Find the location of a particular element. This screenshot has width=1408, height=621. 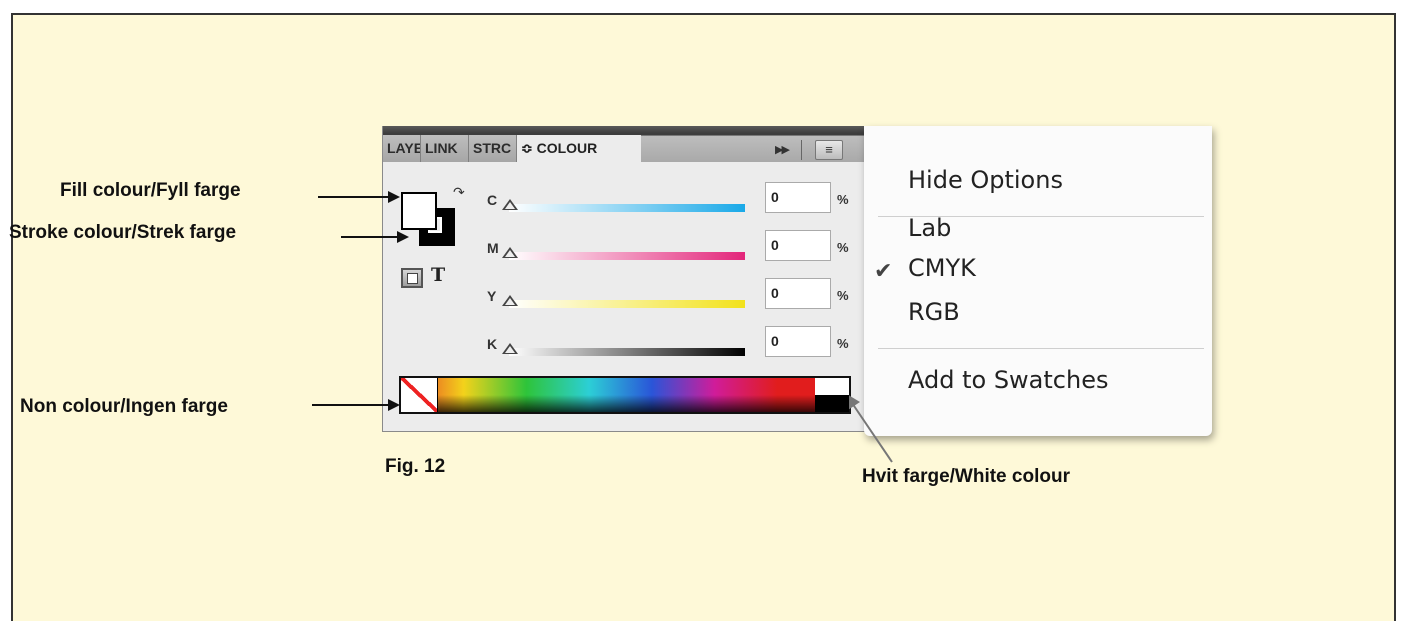

none-colour-swatch is located at coordinates (419, 395).